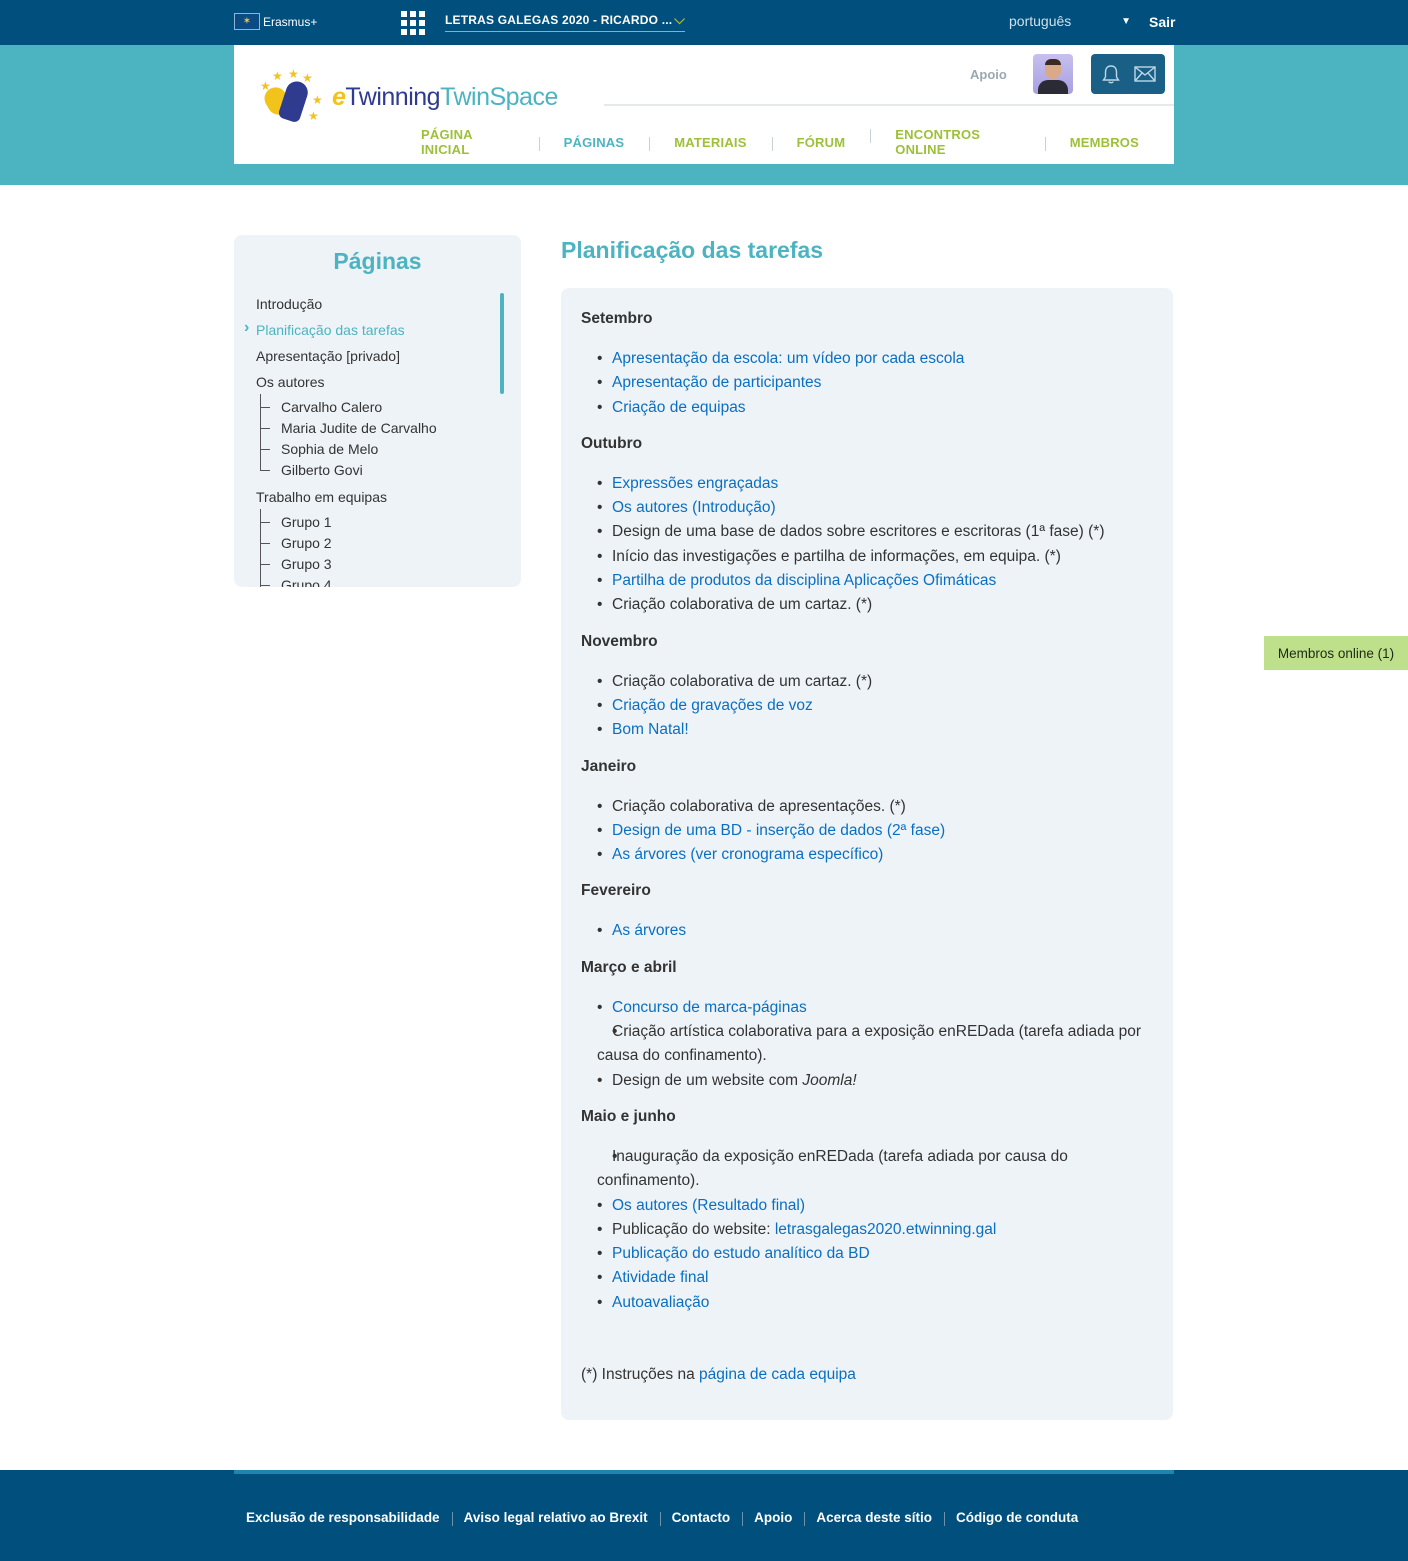  What do you see at coordinates (708, 1205) in the screenshot?
I see `task-link: Os autores (Resultado final)` at bounding box center [708, 1205].